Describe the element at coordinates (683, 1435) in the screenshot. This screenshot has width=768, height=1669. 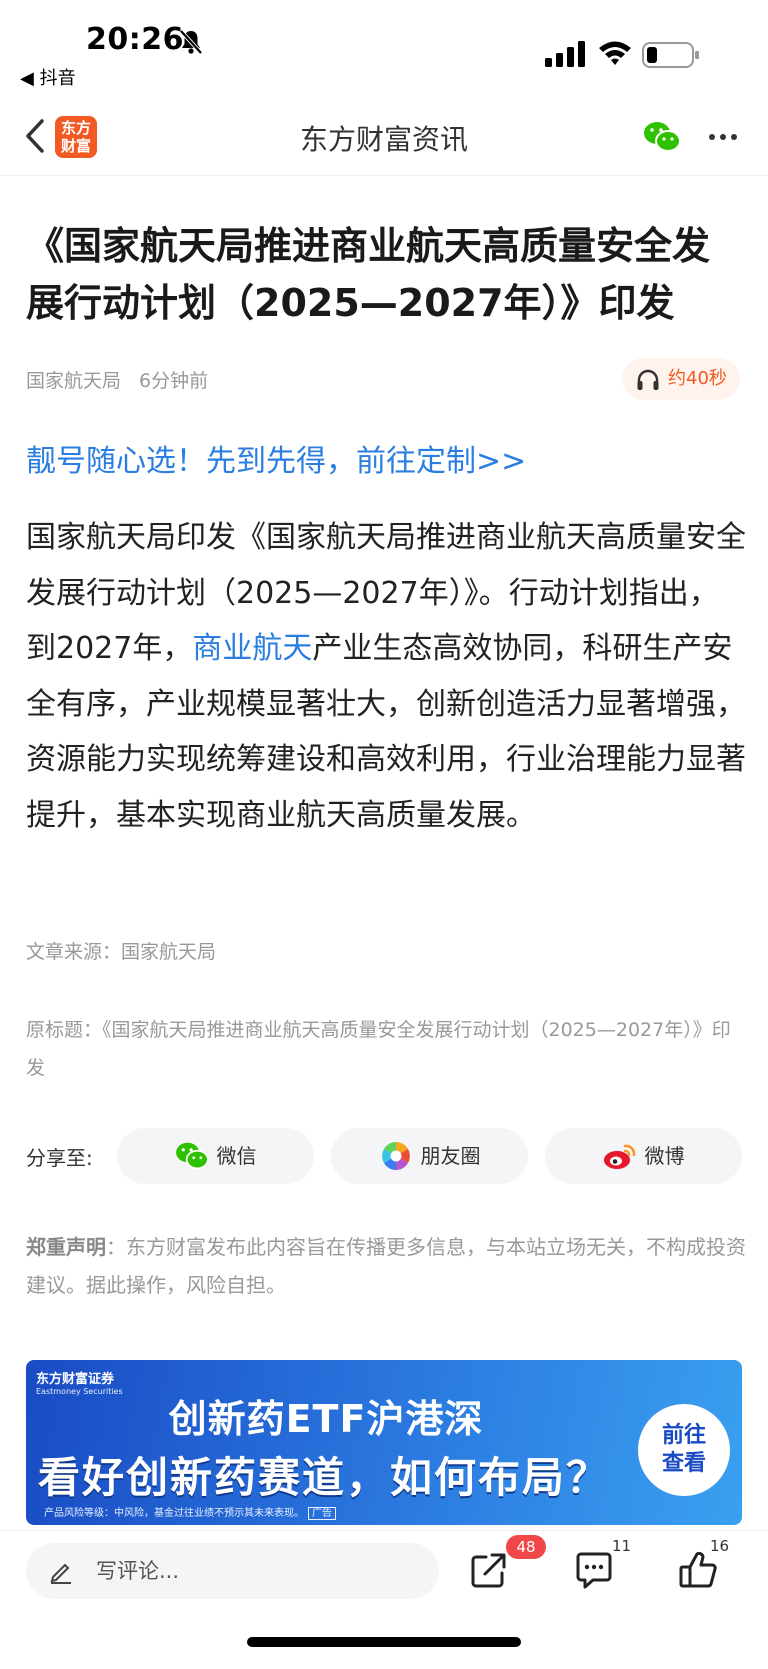
I see `ad-cta-line1: 前往` at that location.